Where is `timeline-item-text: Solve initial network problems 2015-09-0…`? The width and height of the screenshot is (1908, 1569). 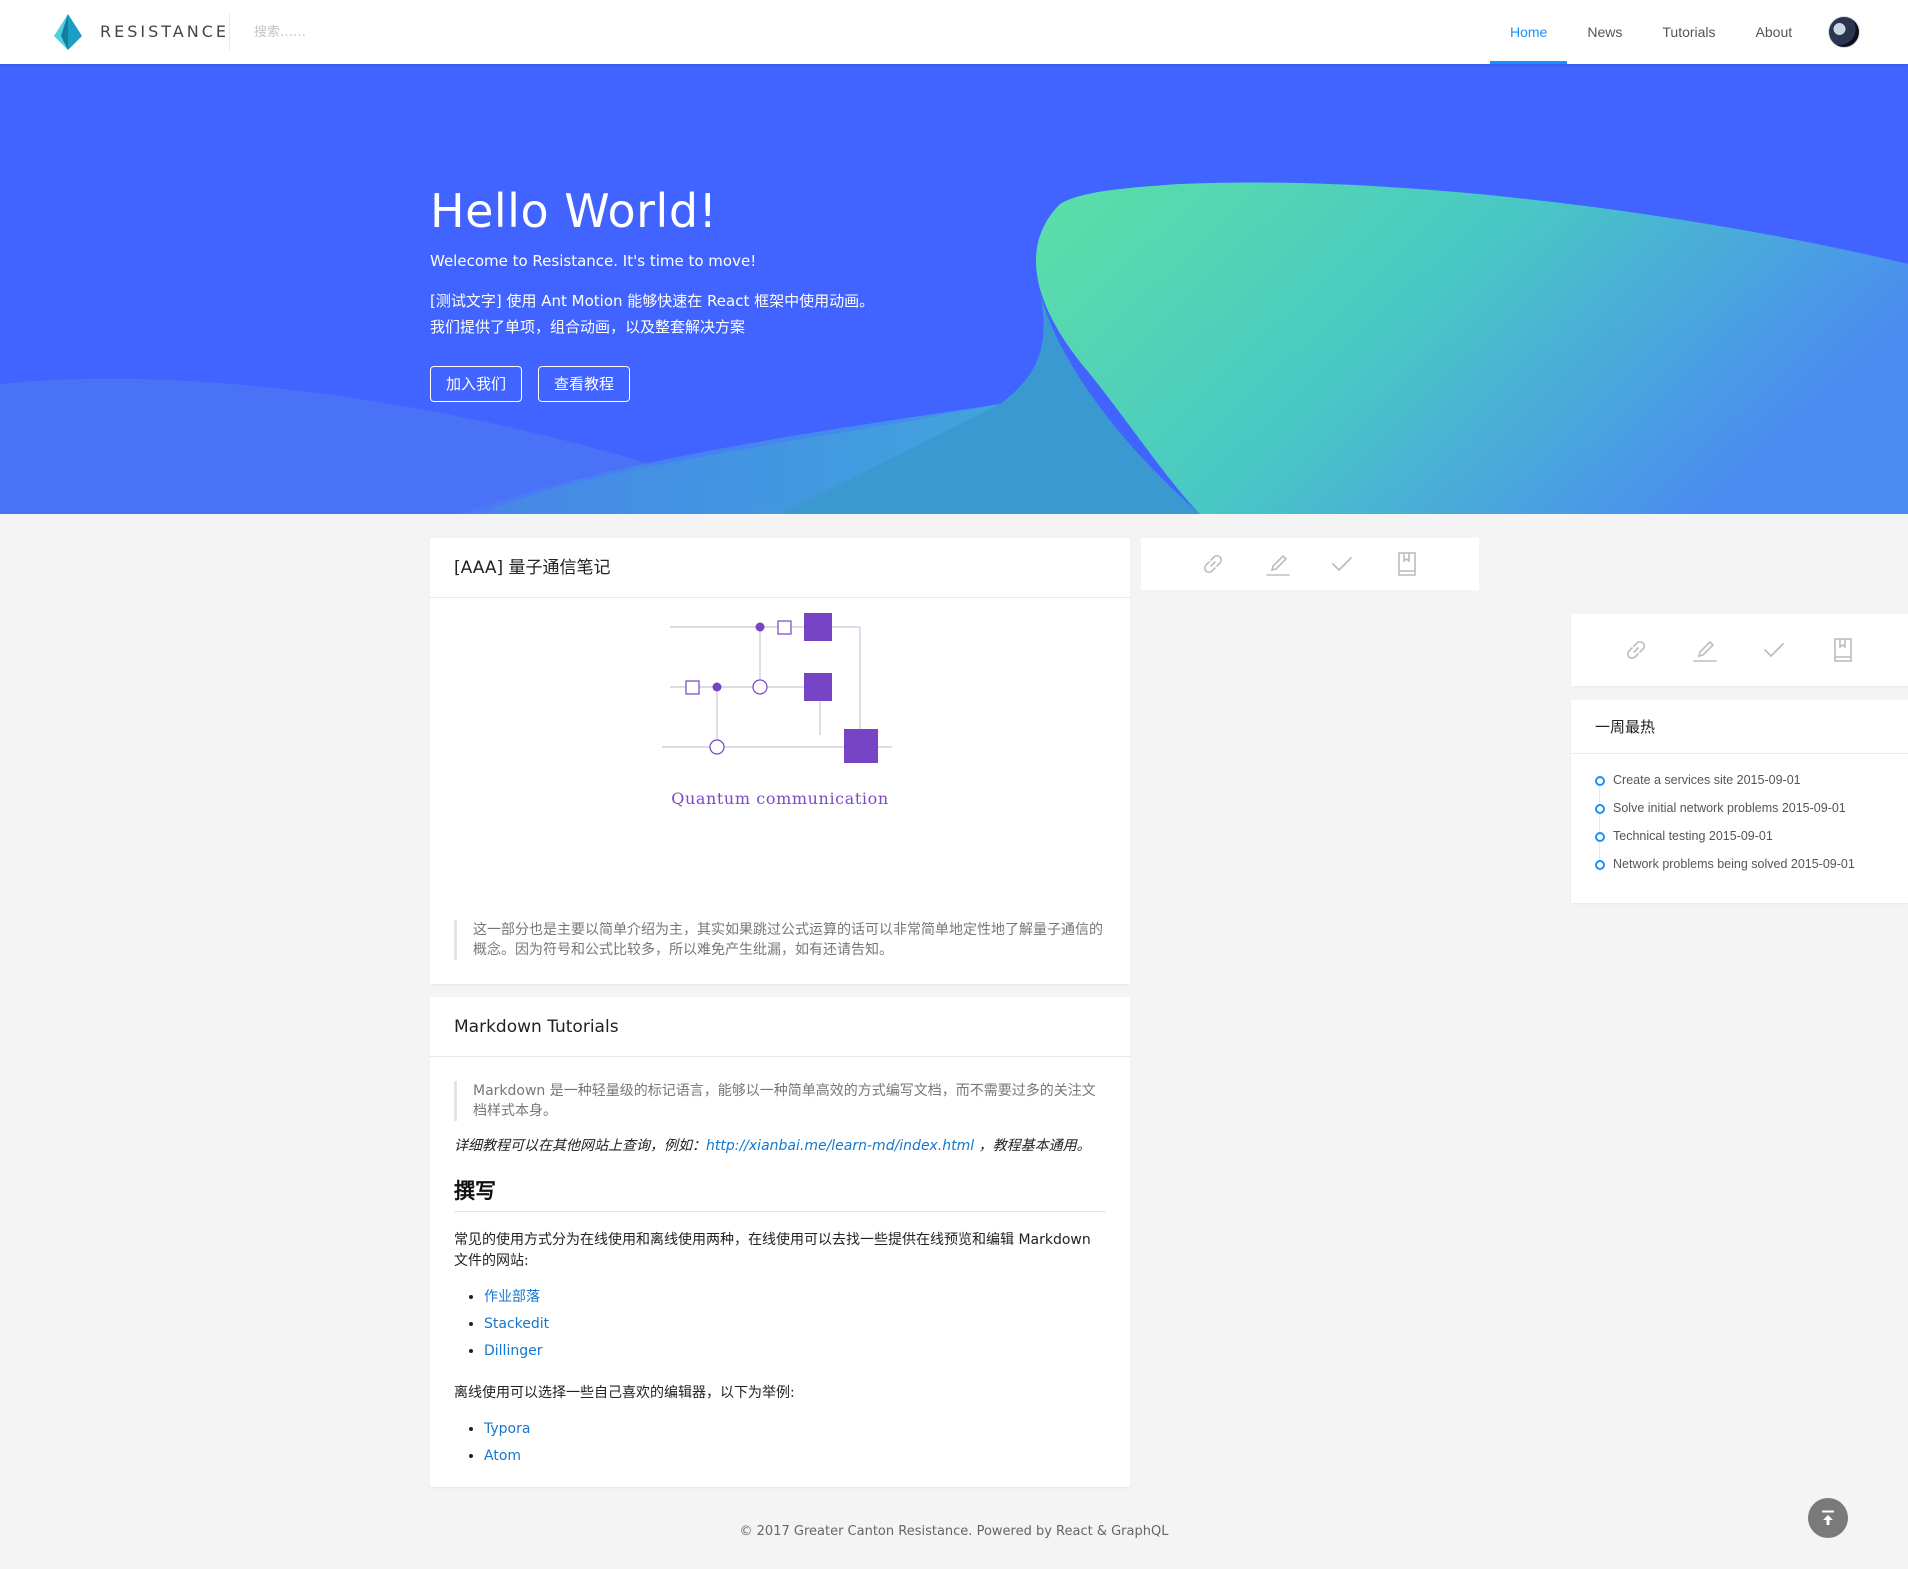 timeline-item-text: Solve initial network problems 2015-09-0… is located at coordinates (1729, 808).